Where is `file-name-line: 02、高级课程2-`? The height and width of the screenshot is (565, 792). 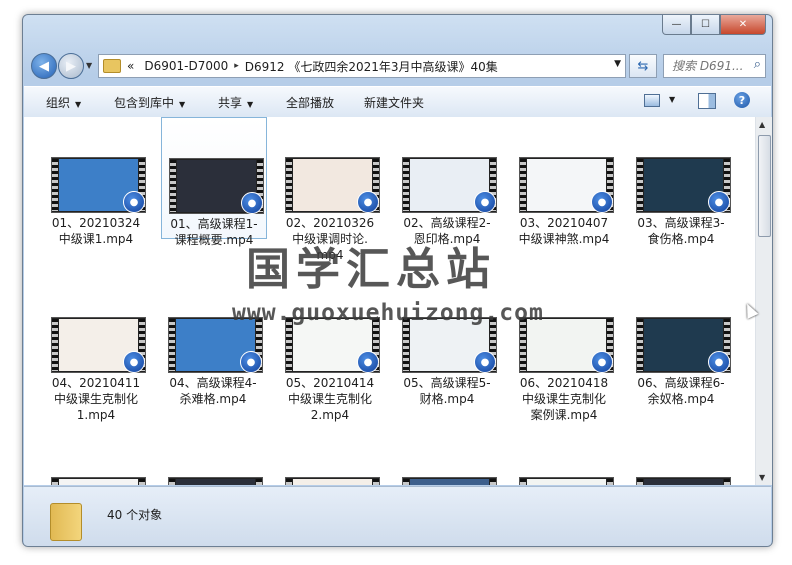 file-name-line: 02、高级课程2- is located at coordinates (447, 223).